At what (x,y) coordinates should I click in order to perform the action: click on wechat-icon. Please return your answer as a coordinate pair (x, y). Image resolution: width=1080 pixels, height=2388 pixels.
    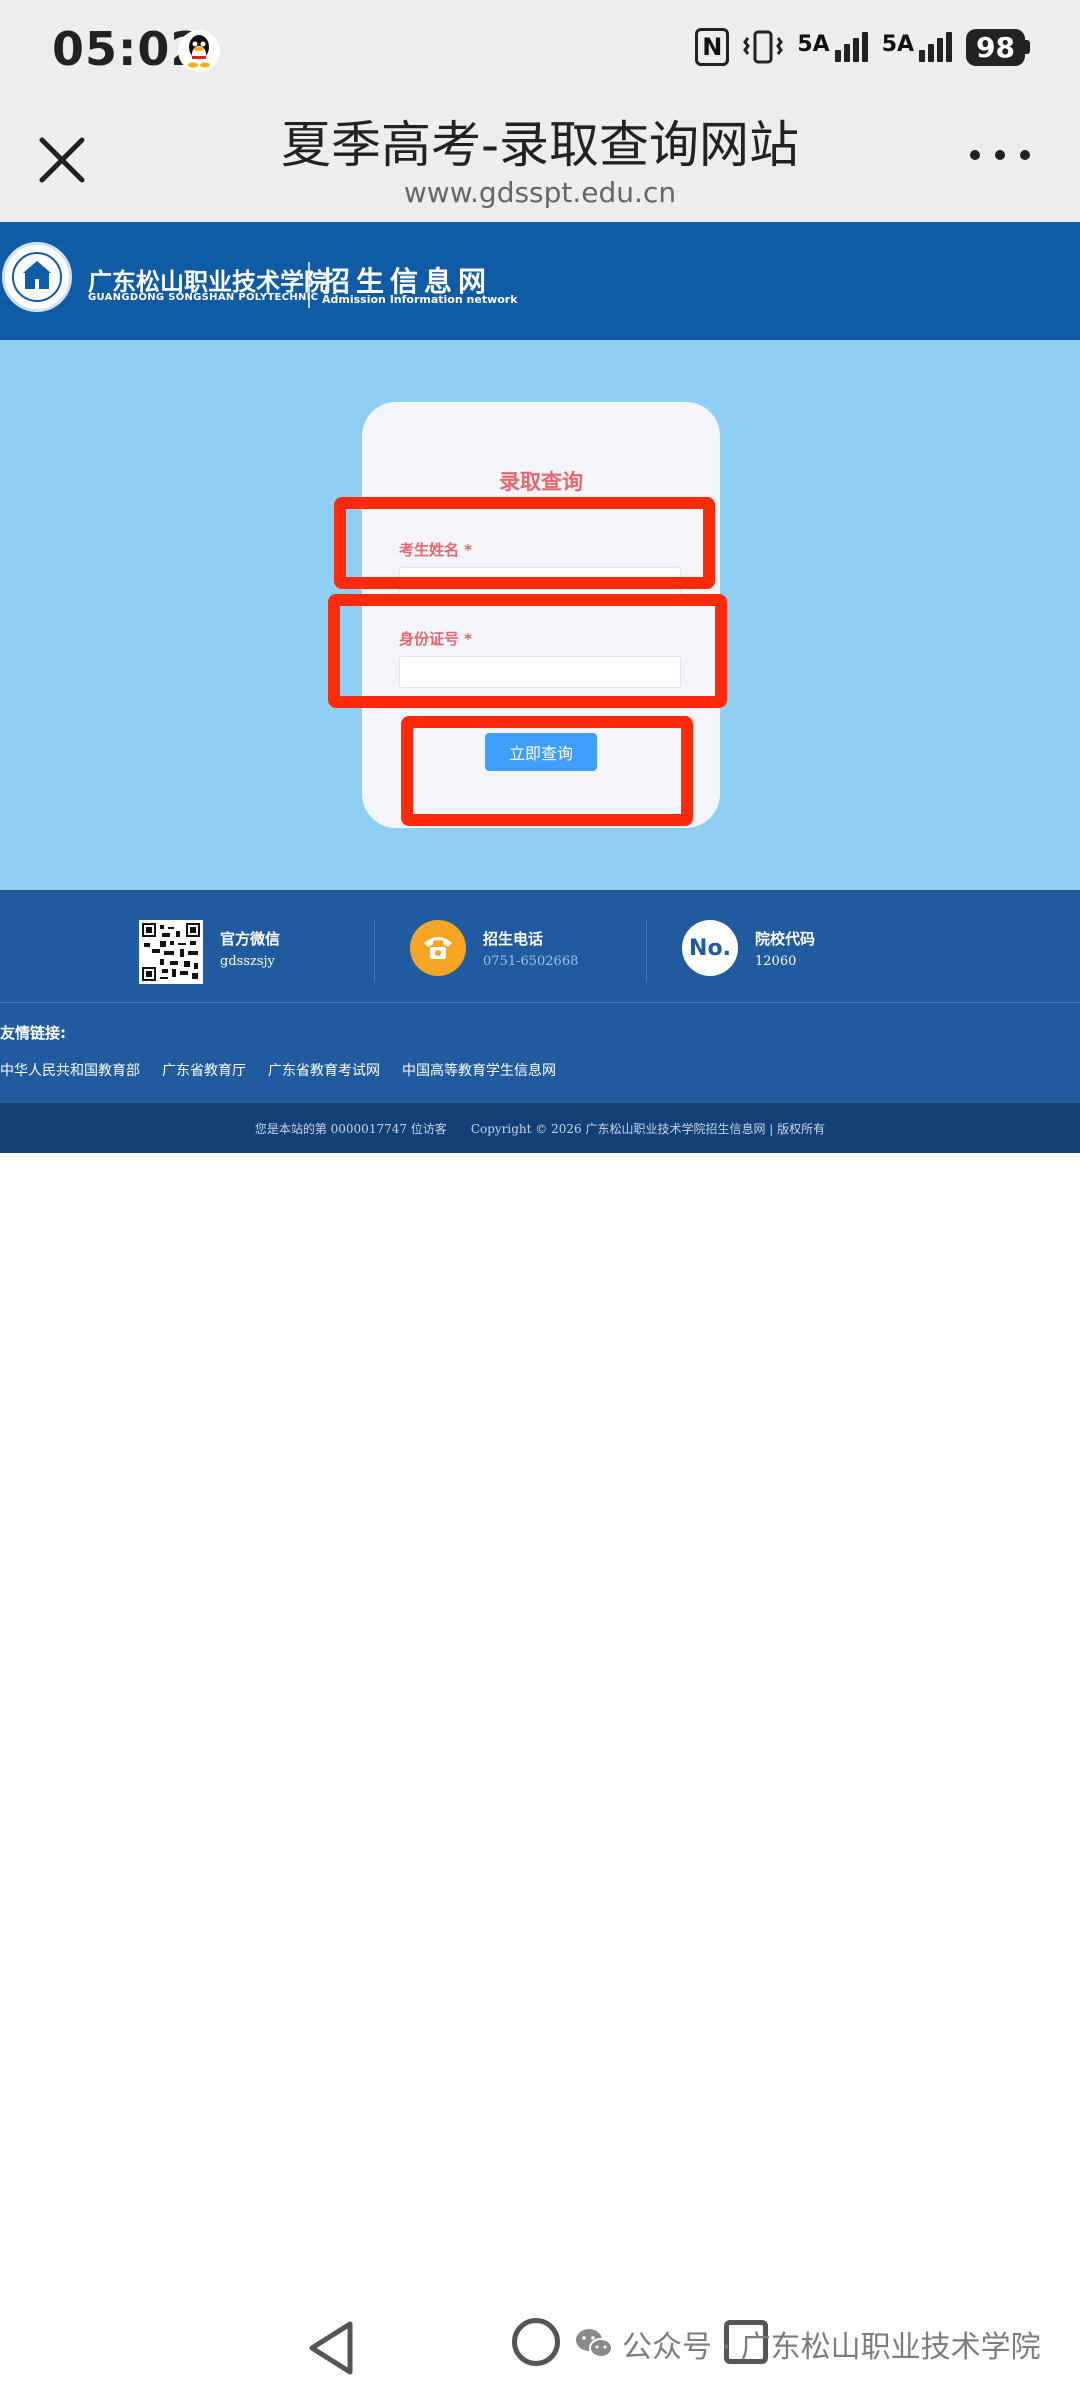
    Looking at the image, I should click on (594, 2343).